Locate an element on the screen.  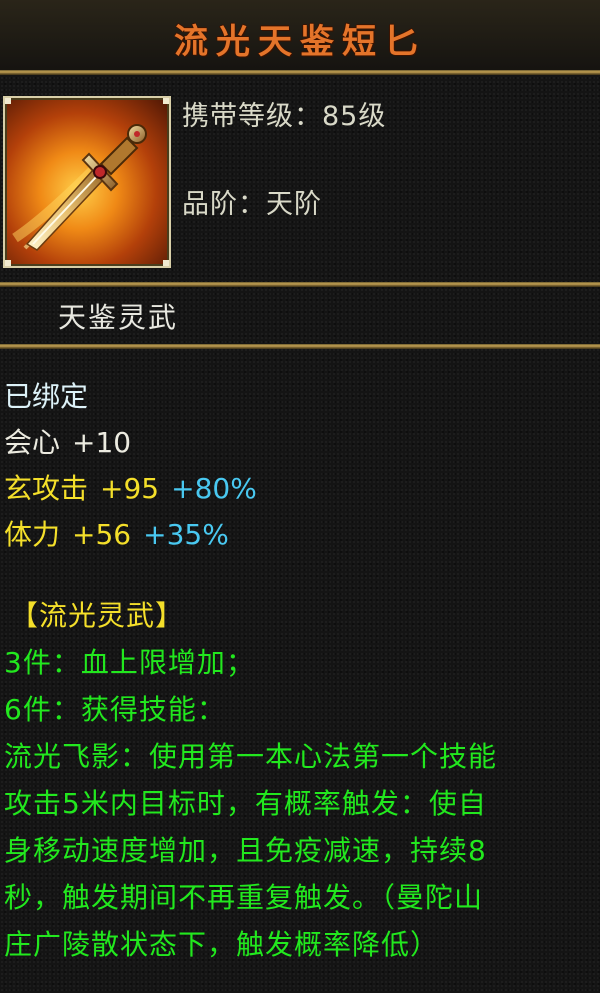
stat-stamina-bonus: +35% is located at coordinates (186, 534).